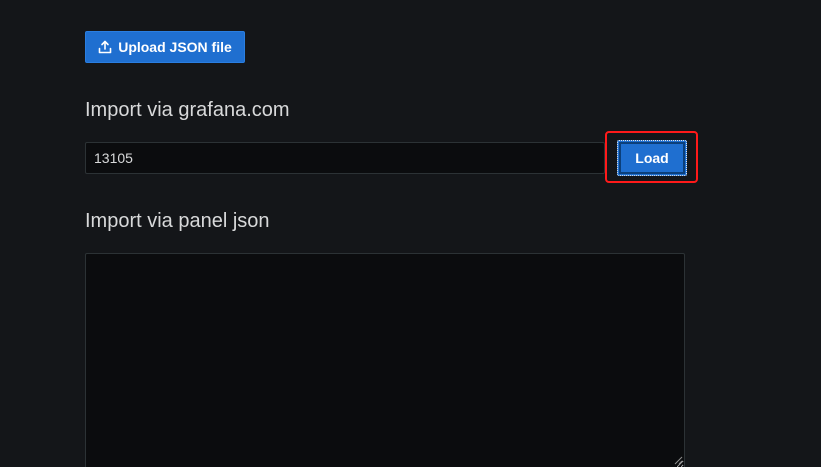 This screenshot has width=821, height=467. I want to click on resize-grip-icon, so click(678, 460).